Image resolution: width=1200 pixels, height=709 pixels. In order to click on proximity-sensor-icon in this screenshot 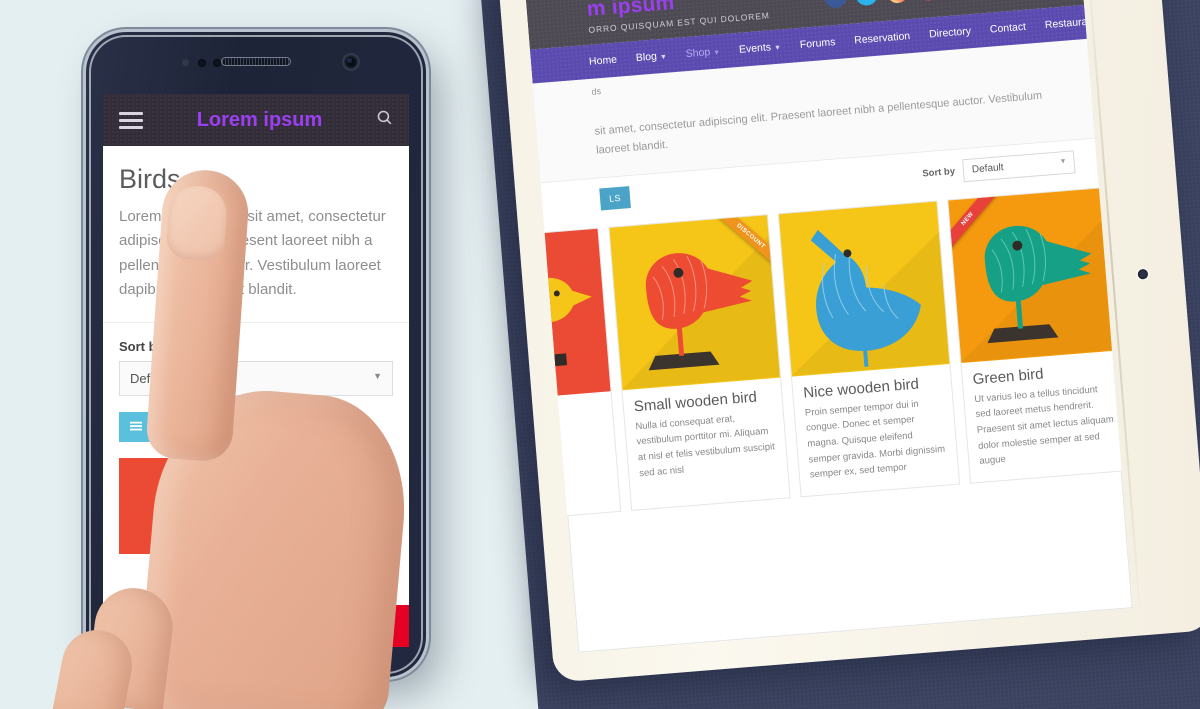, I will do `click(185, 62)`.